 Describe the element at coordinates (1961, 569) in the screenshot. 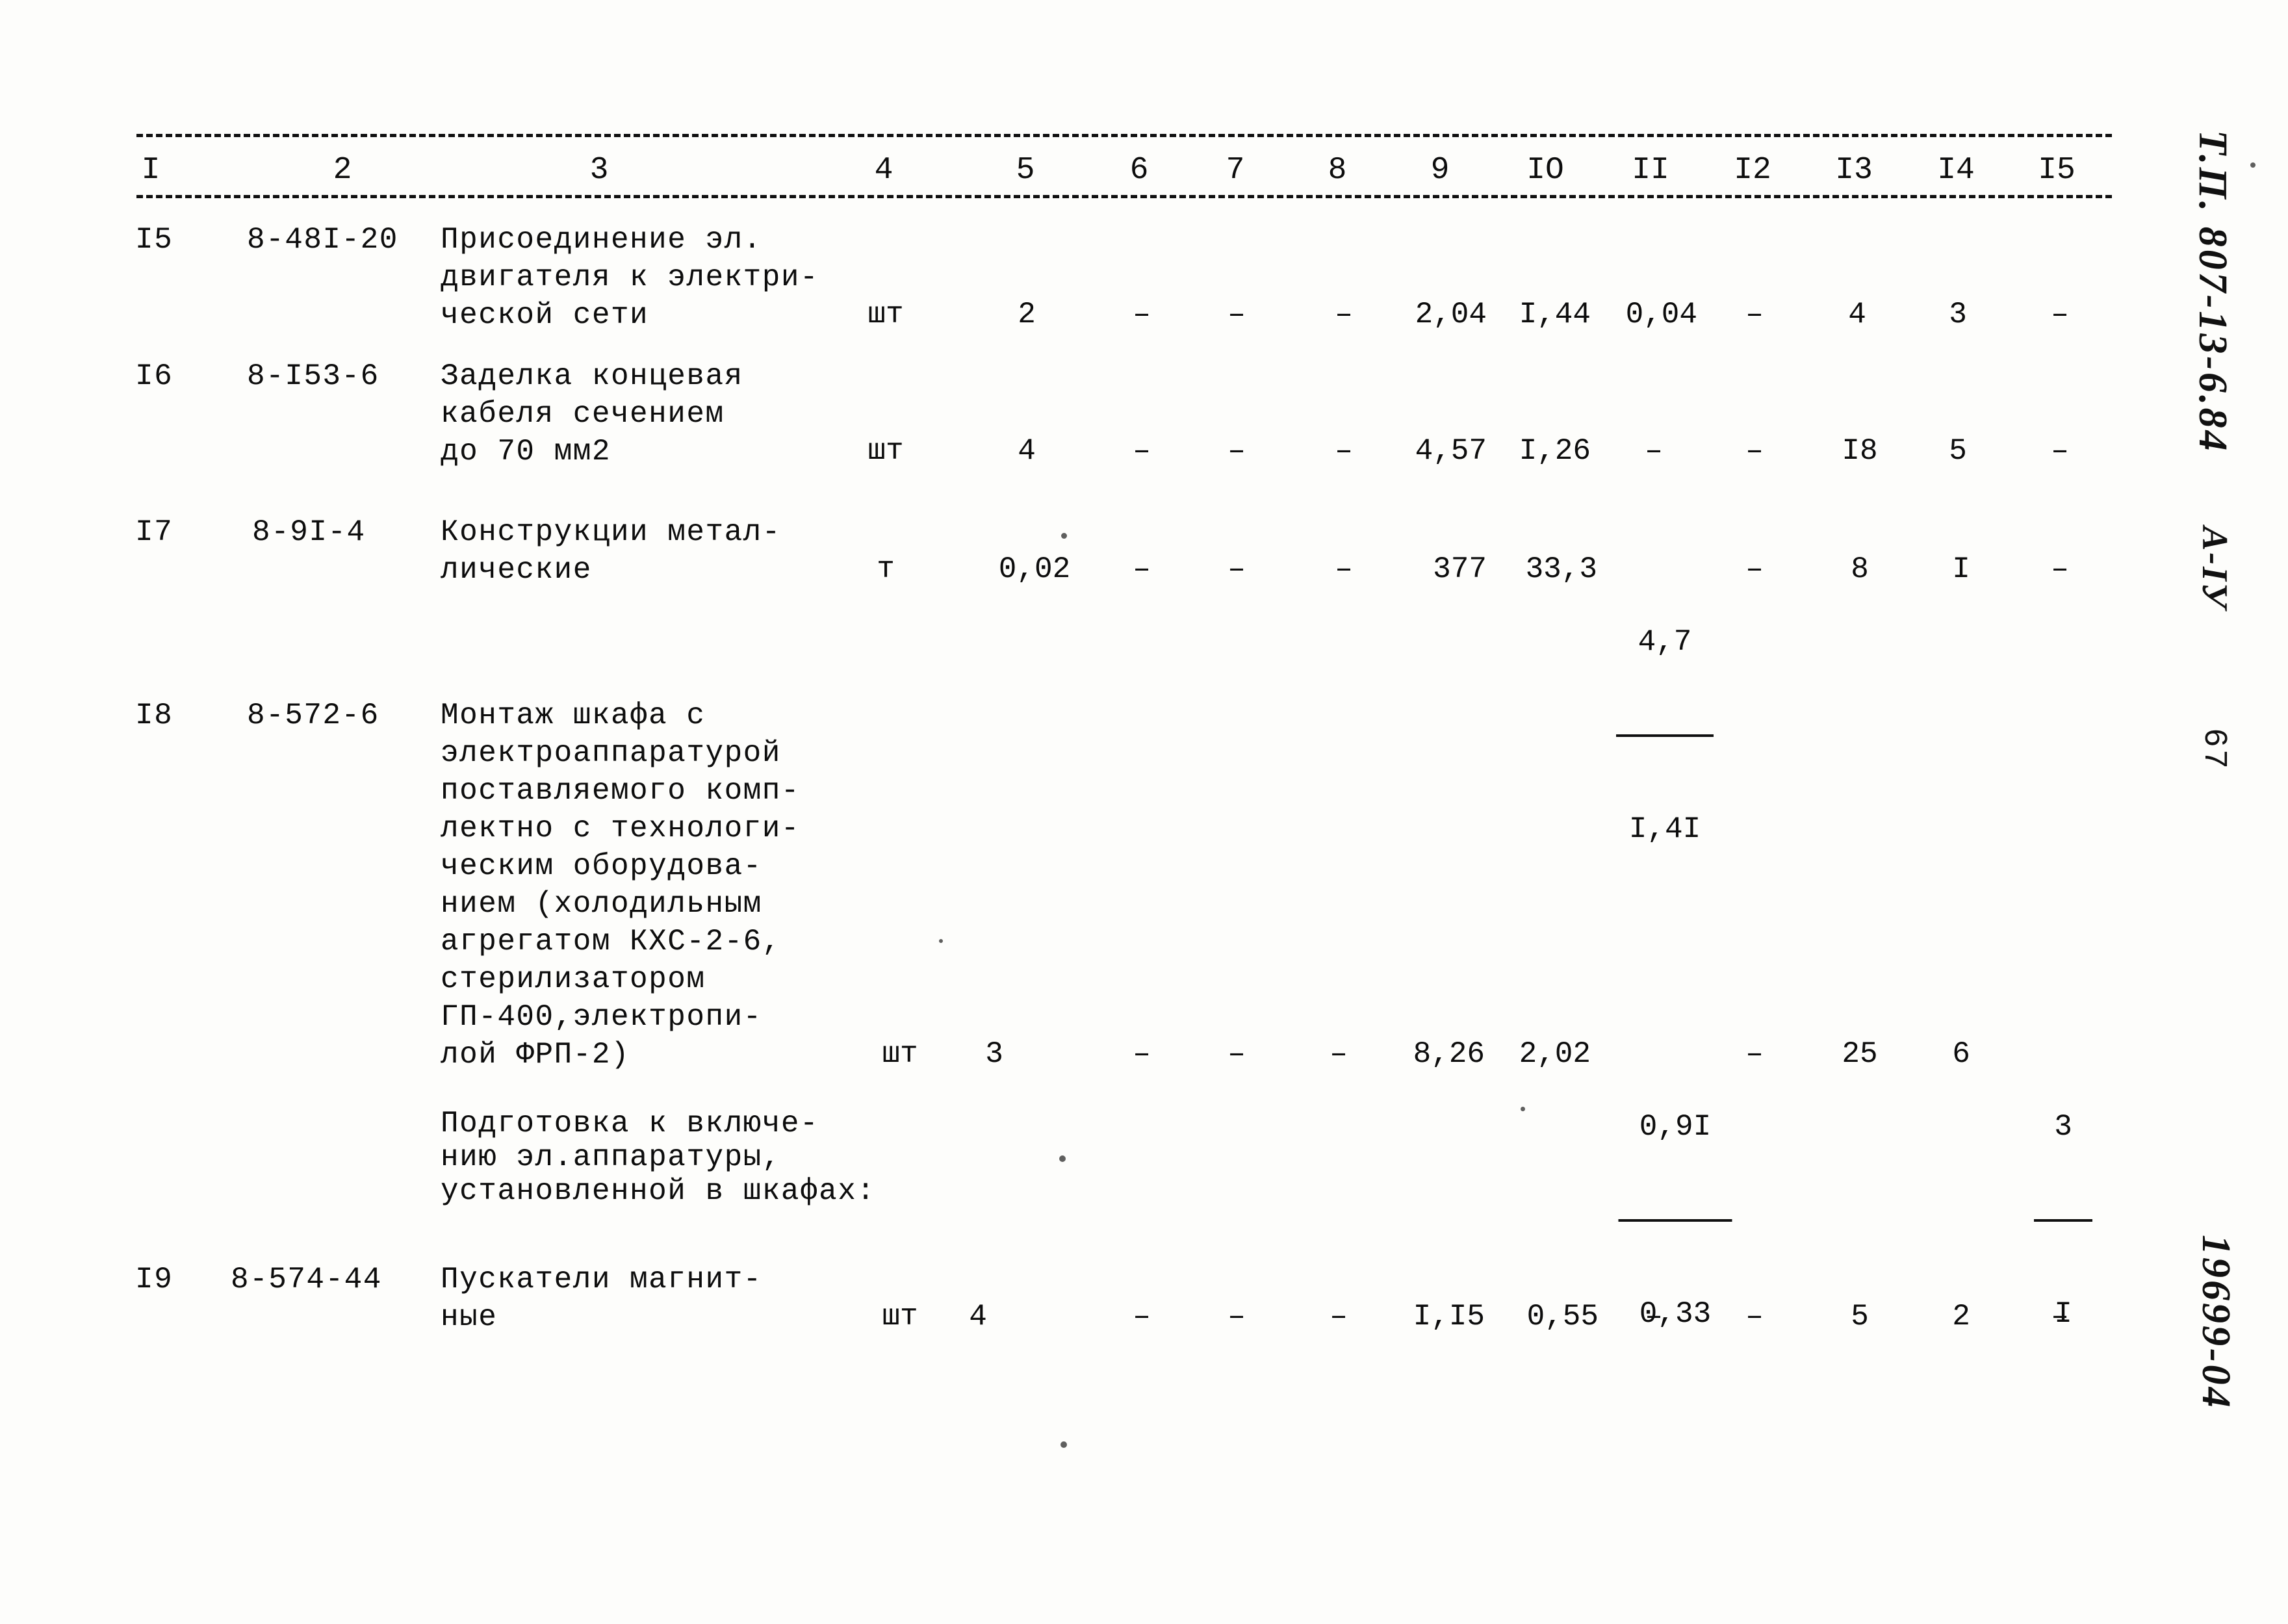

I see `row-col14: I` at that location.